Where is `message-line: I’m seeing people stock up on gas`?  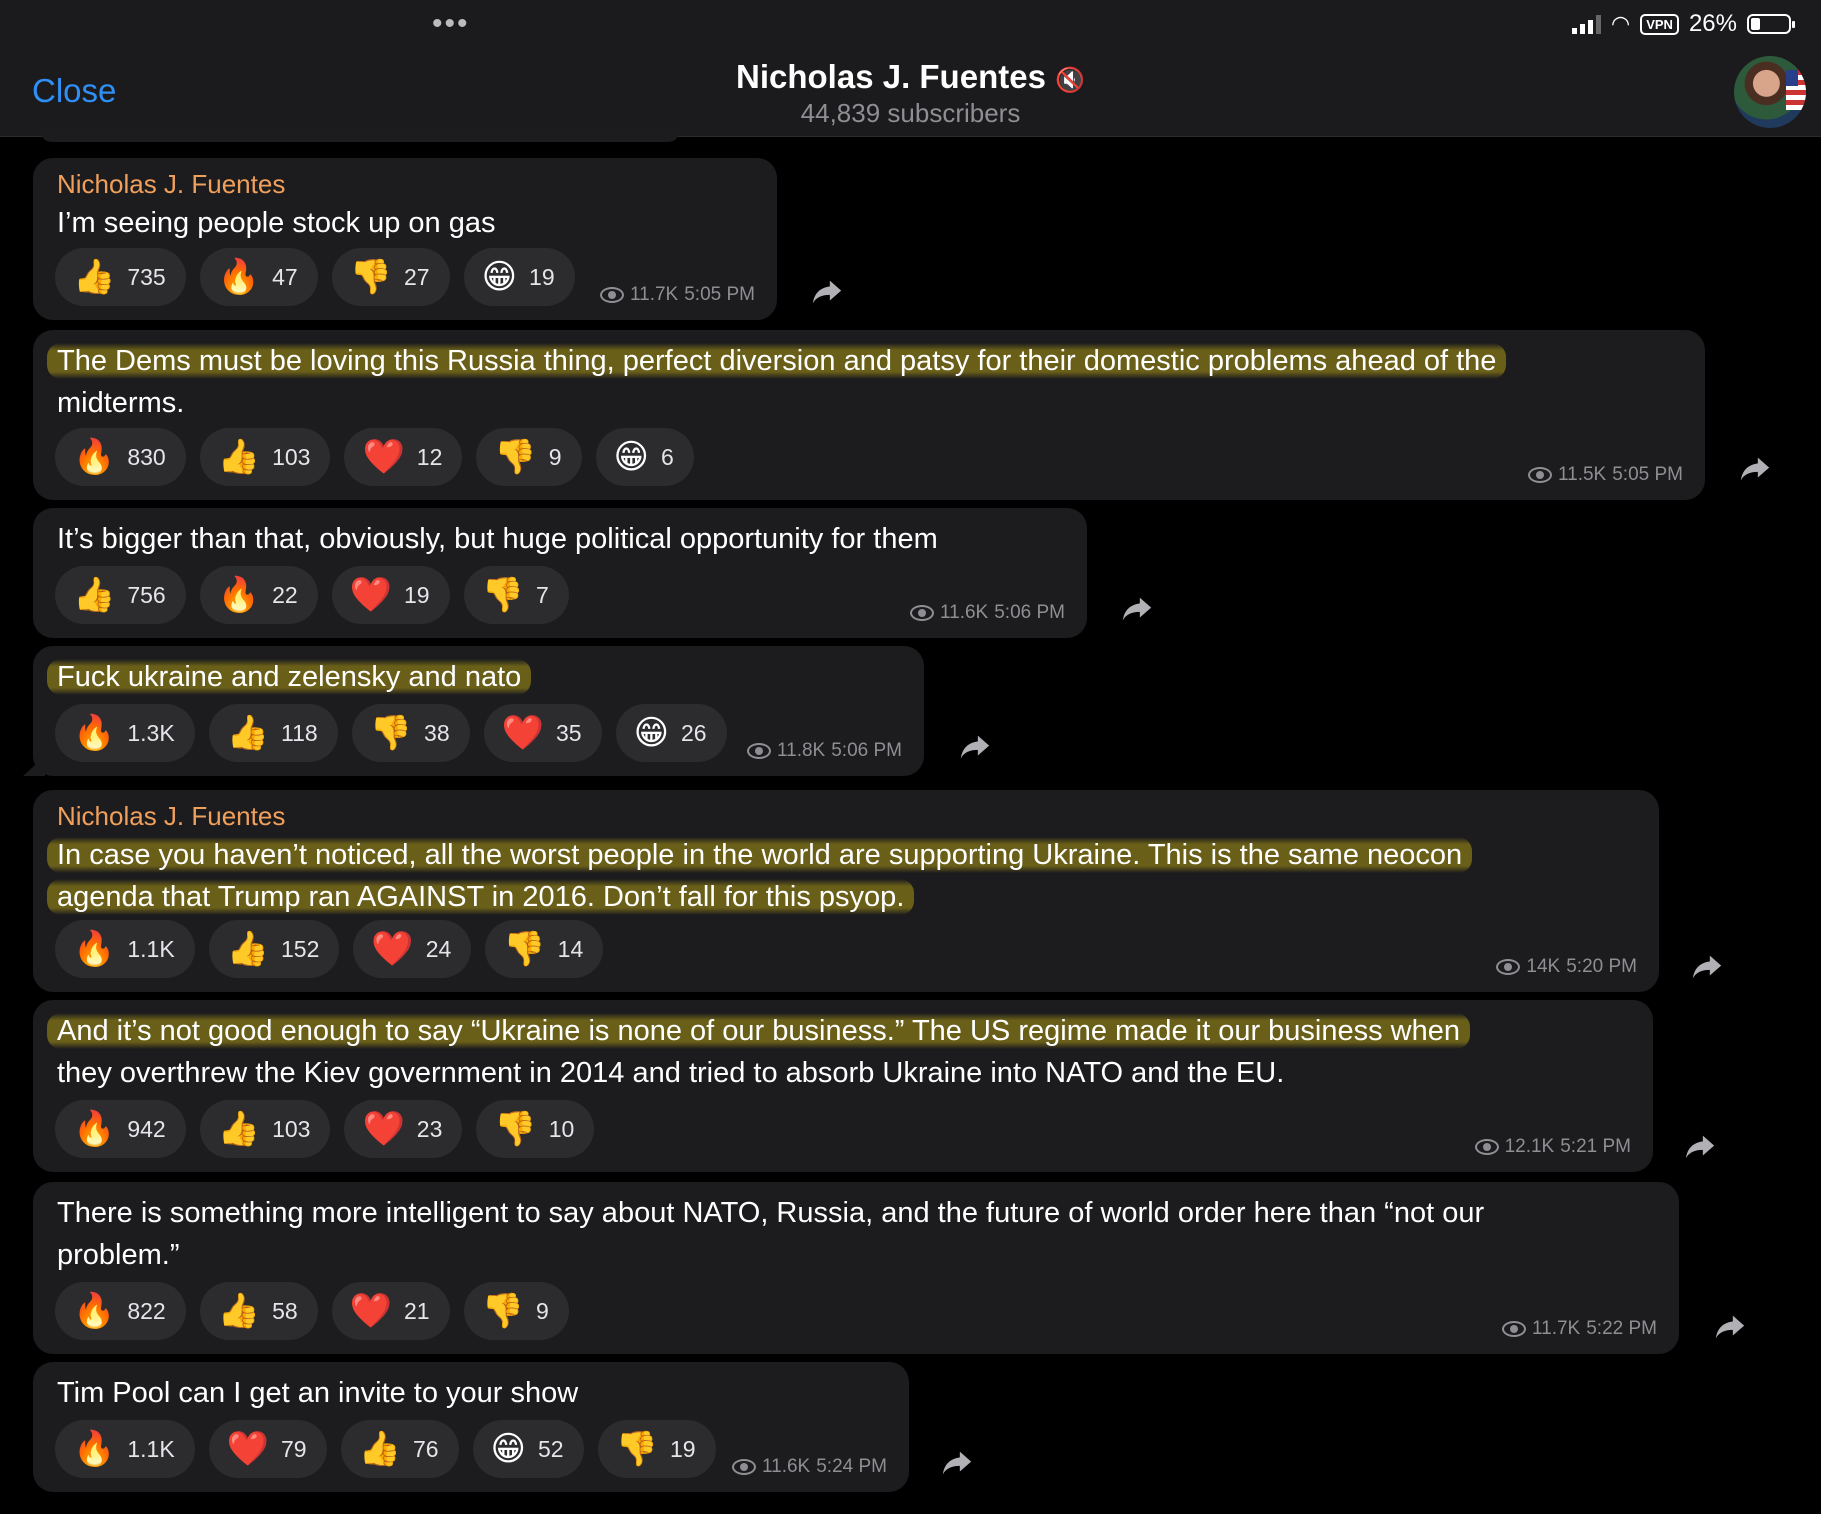 message-line: I’m seeing people stock up on gas is located at coordinates (276, 223).